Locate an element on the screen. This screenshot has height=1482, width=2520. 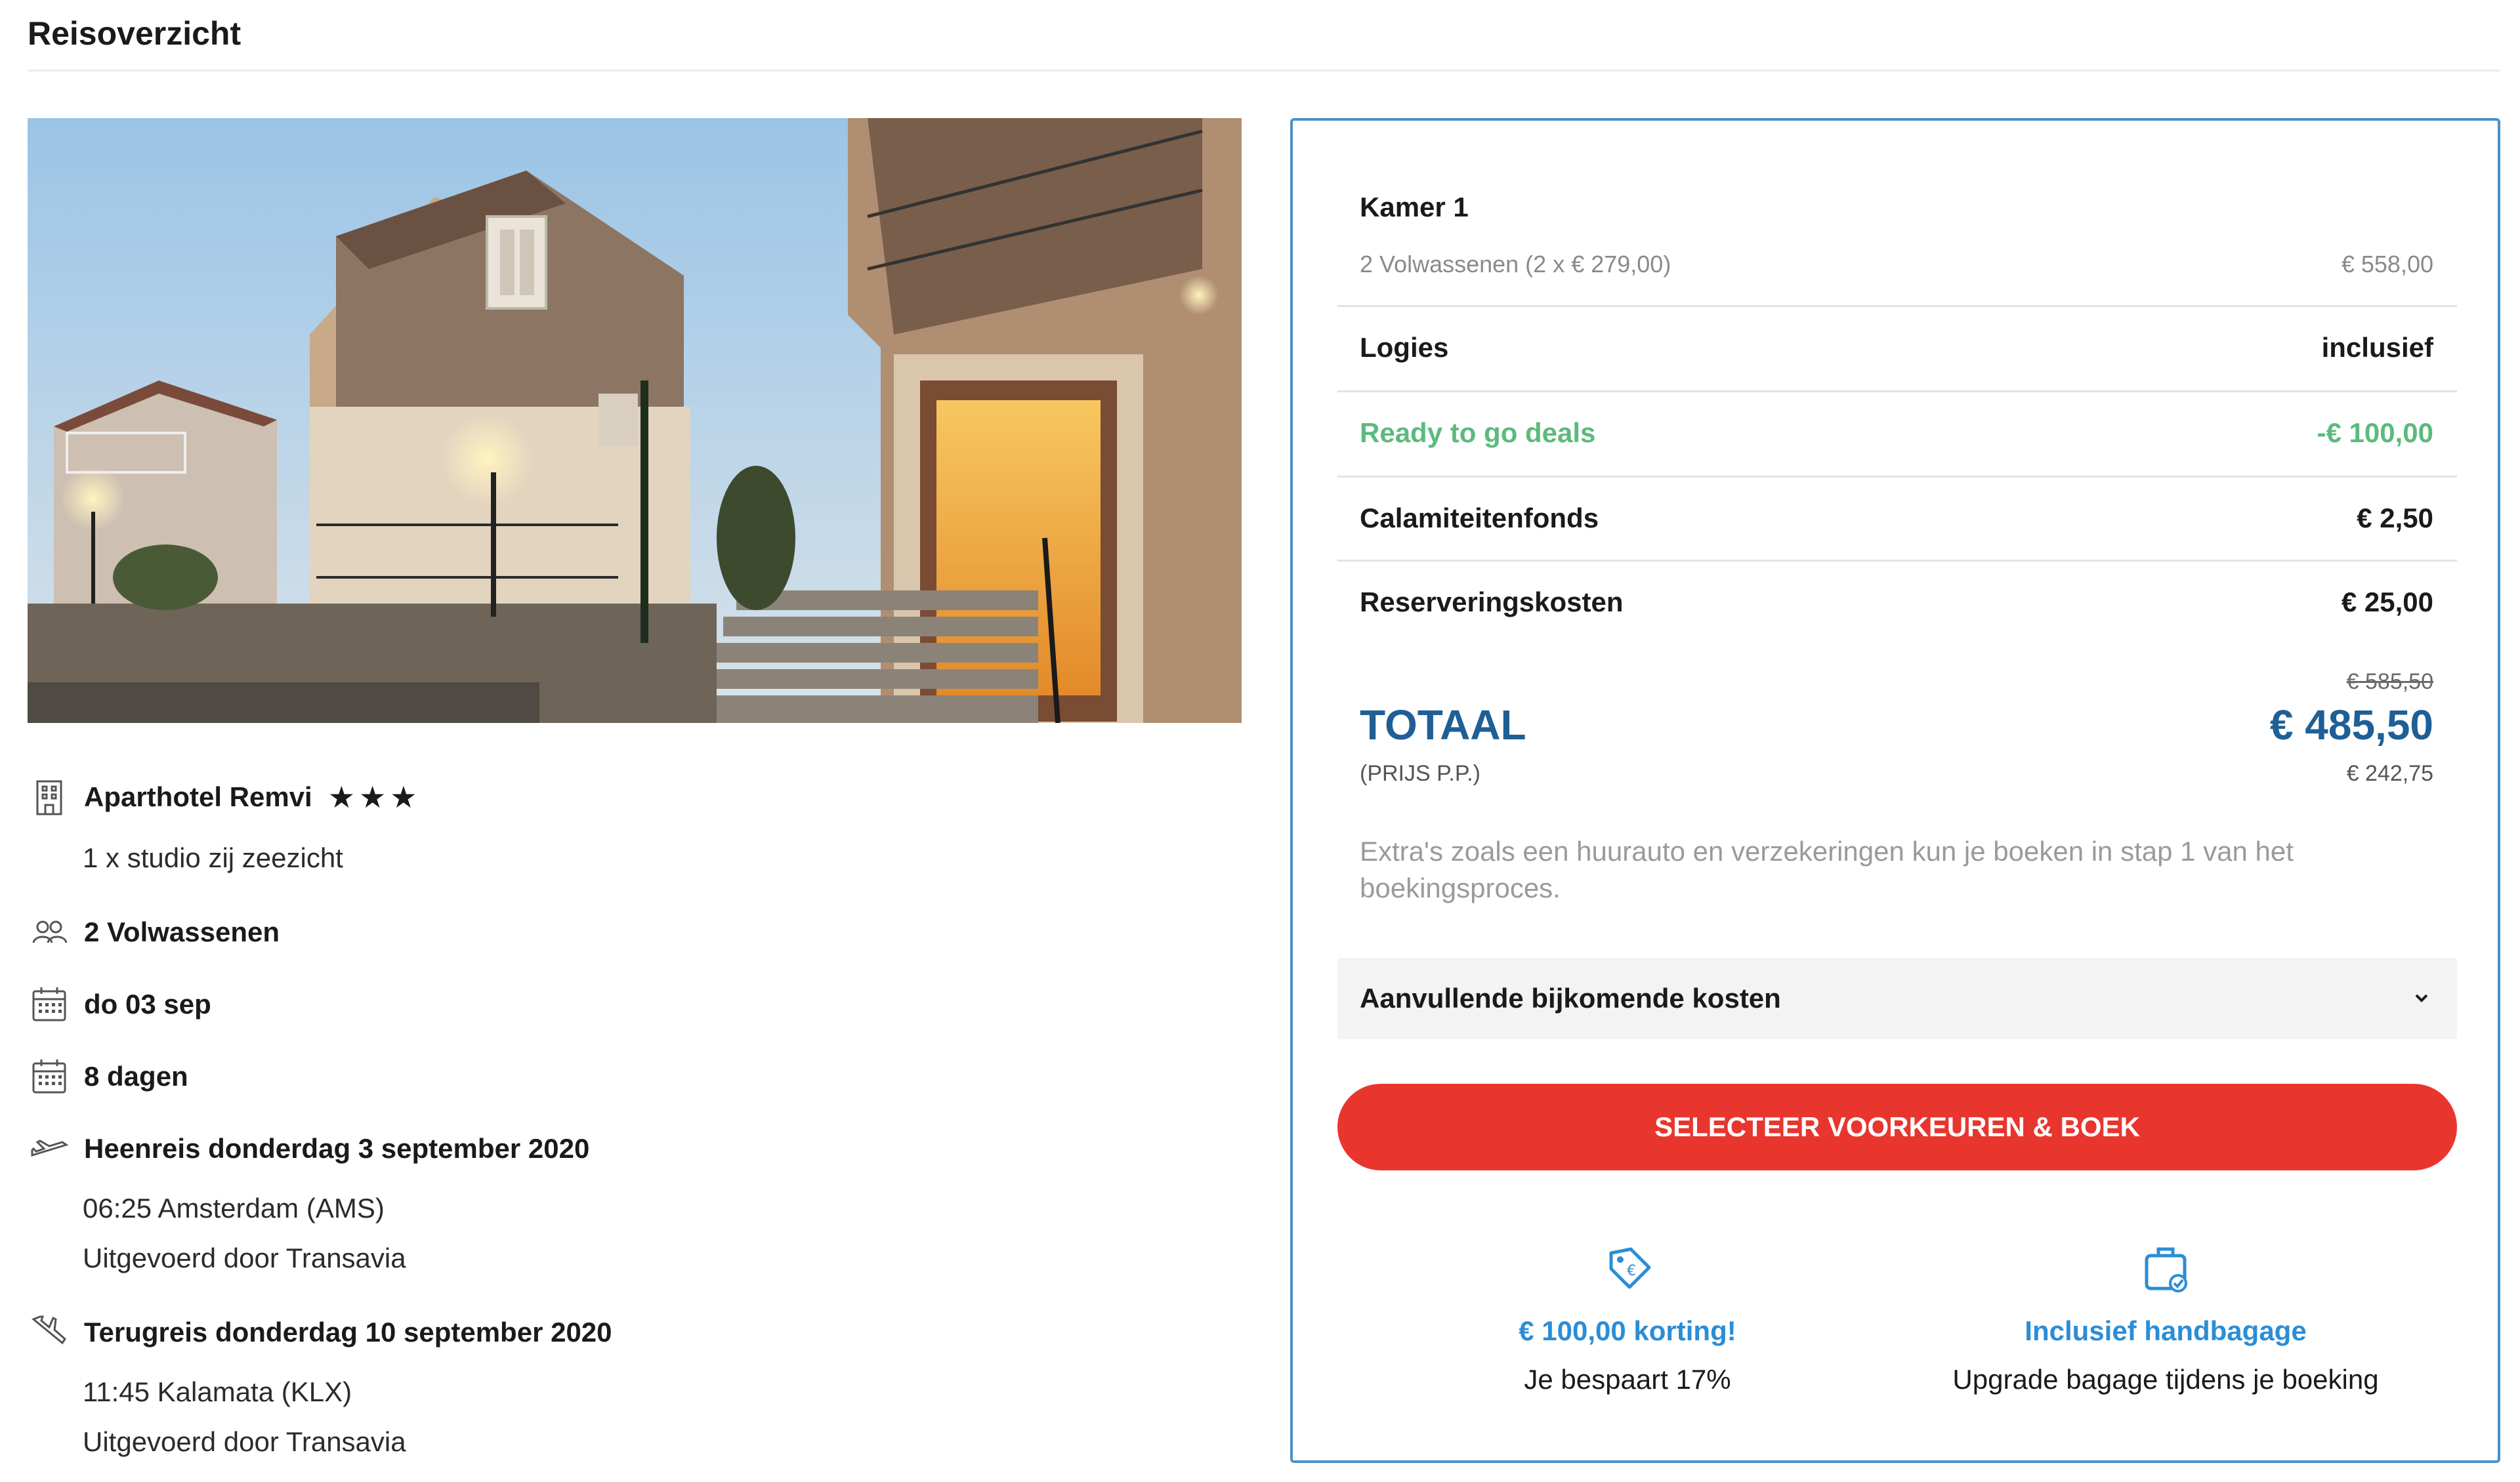
date-row: do 03 sep is located at coordinates (119, 1004).